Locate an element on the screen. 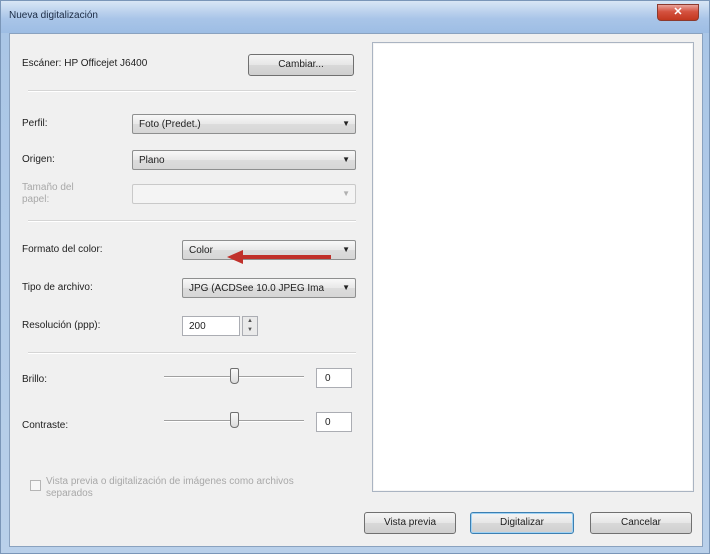 The image size is (710, 554). source-label: Origen: is located at coordinates (38, 159).